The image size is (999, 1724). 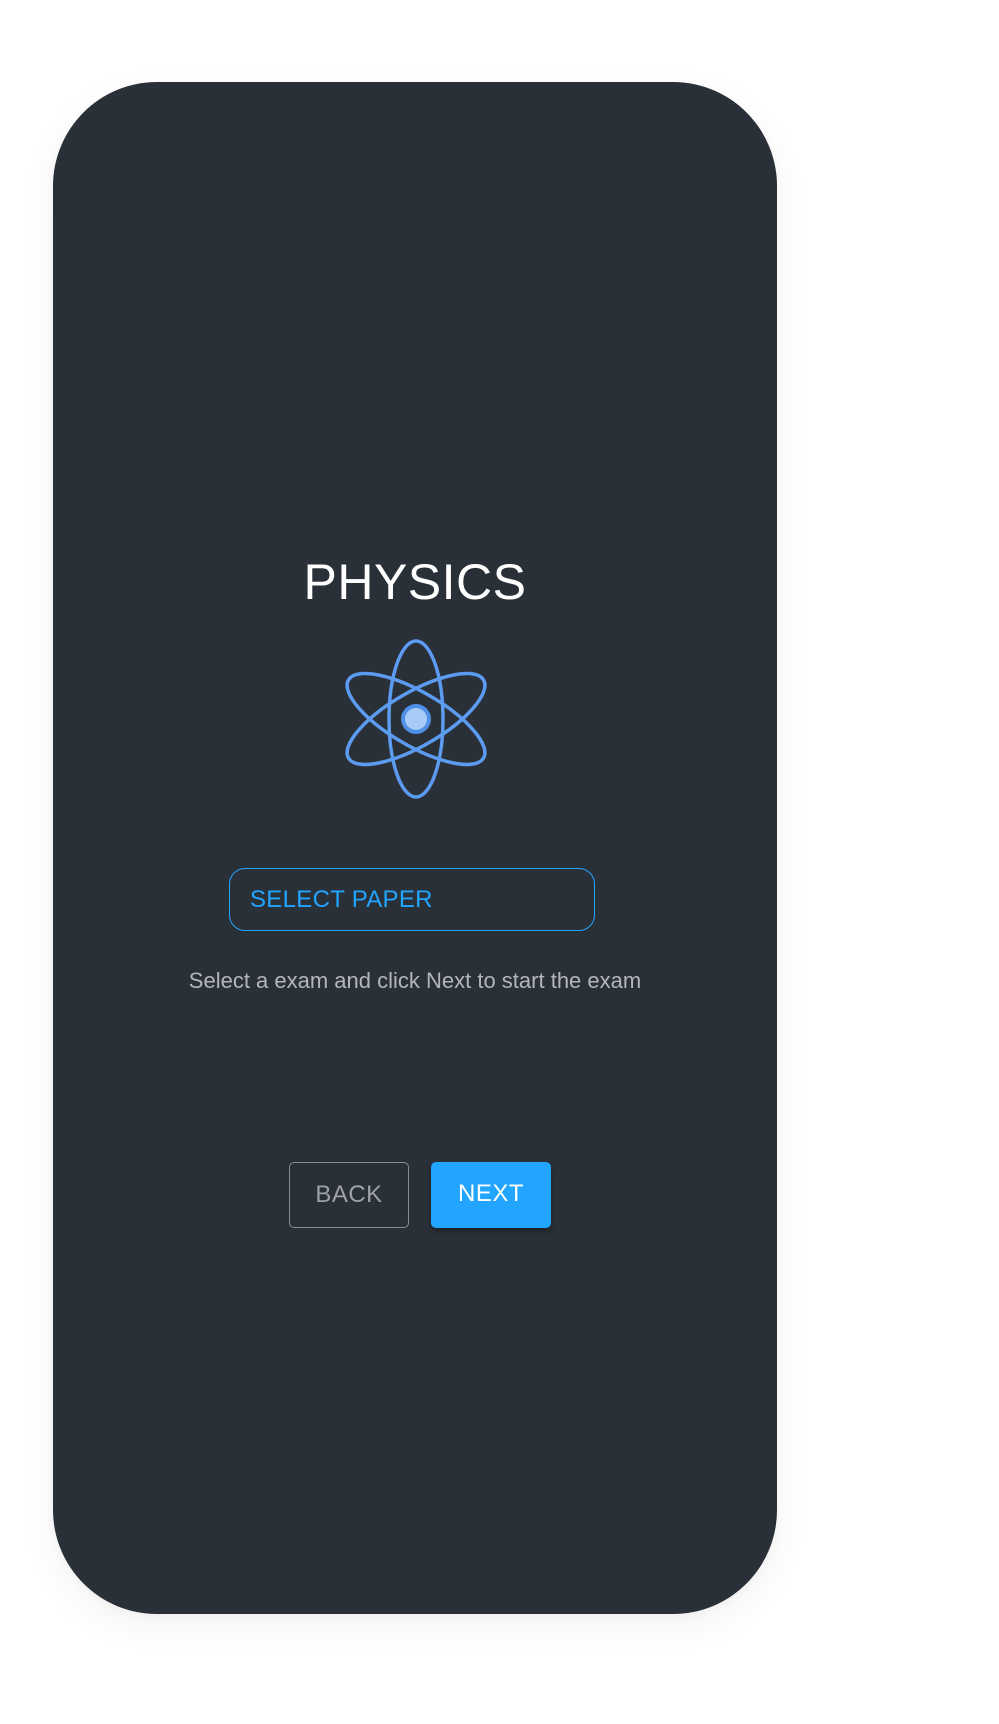 I want to click on next-button: NEXT, so click(x=491, y=1195).